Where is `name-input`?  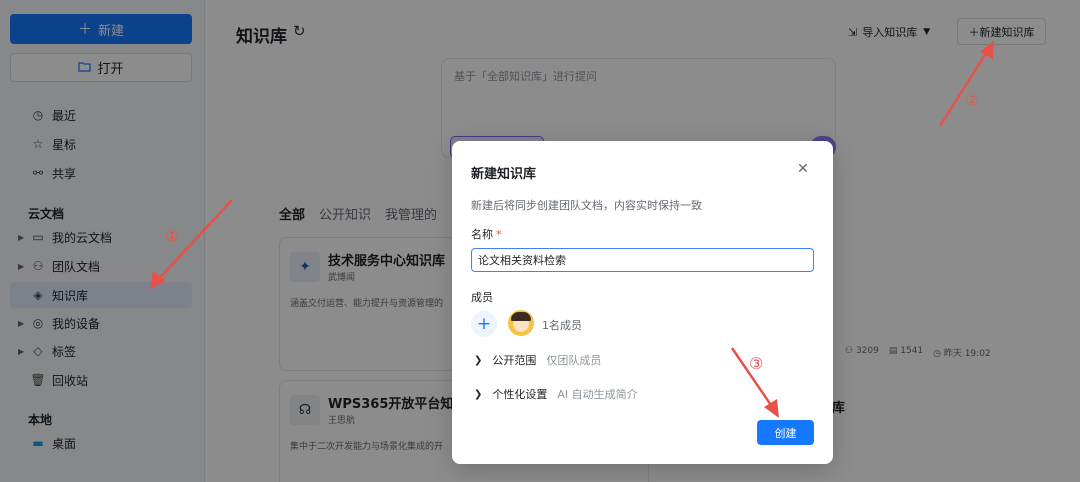
name-input is located at coordinates (642, 260).